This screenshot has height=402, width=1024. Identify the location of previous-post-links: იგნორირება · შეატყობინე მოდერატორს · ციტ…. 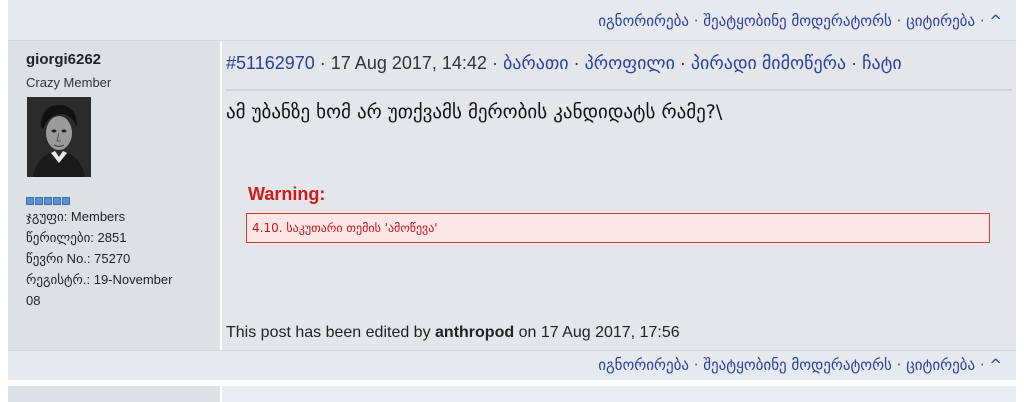
(800, 21).